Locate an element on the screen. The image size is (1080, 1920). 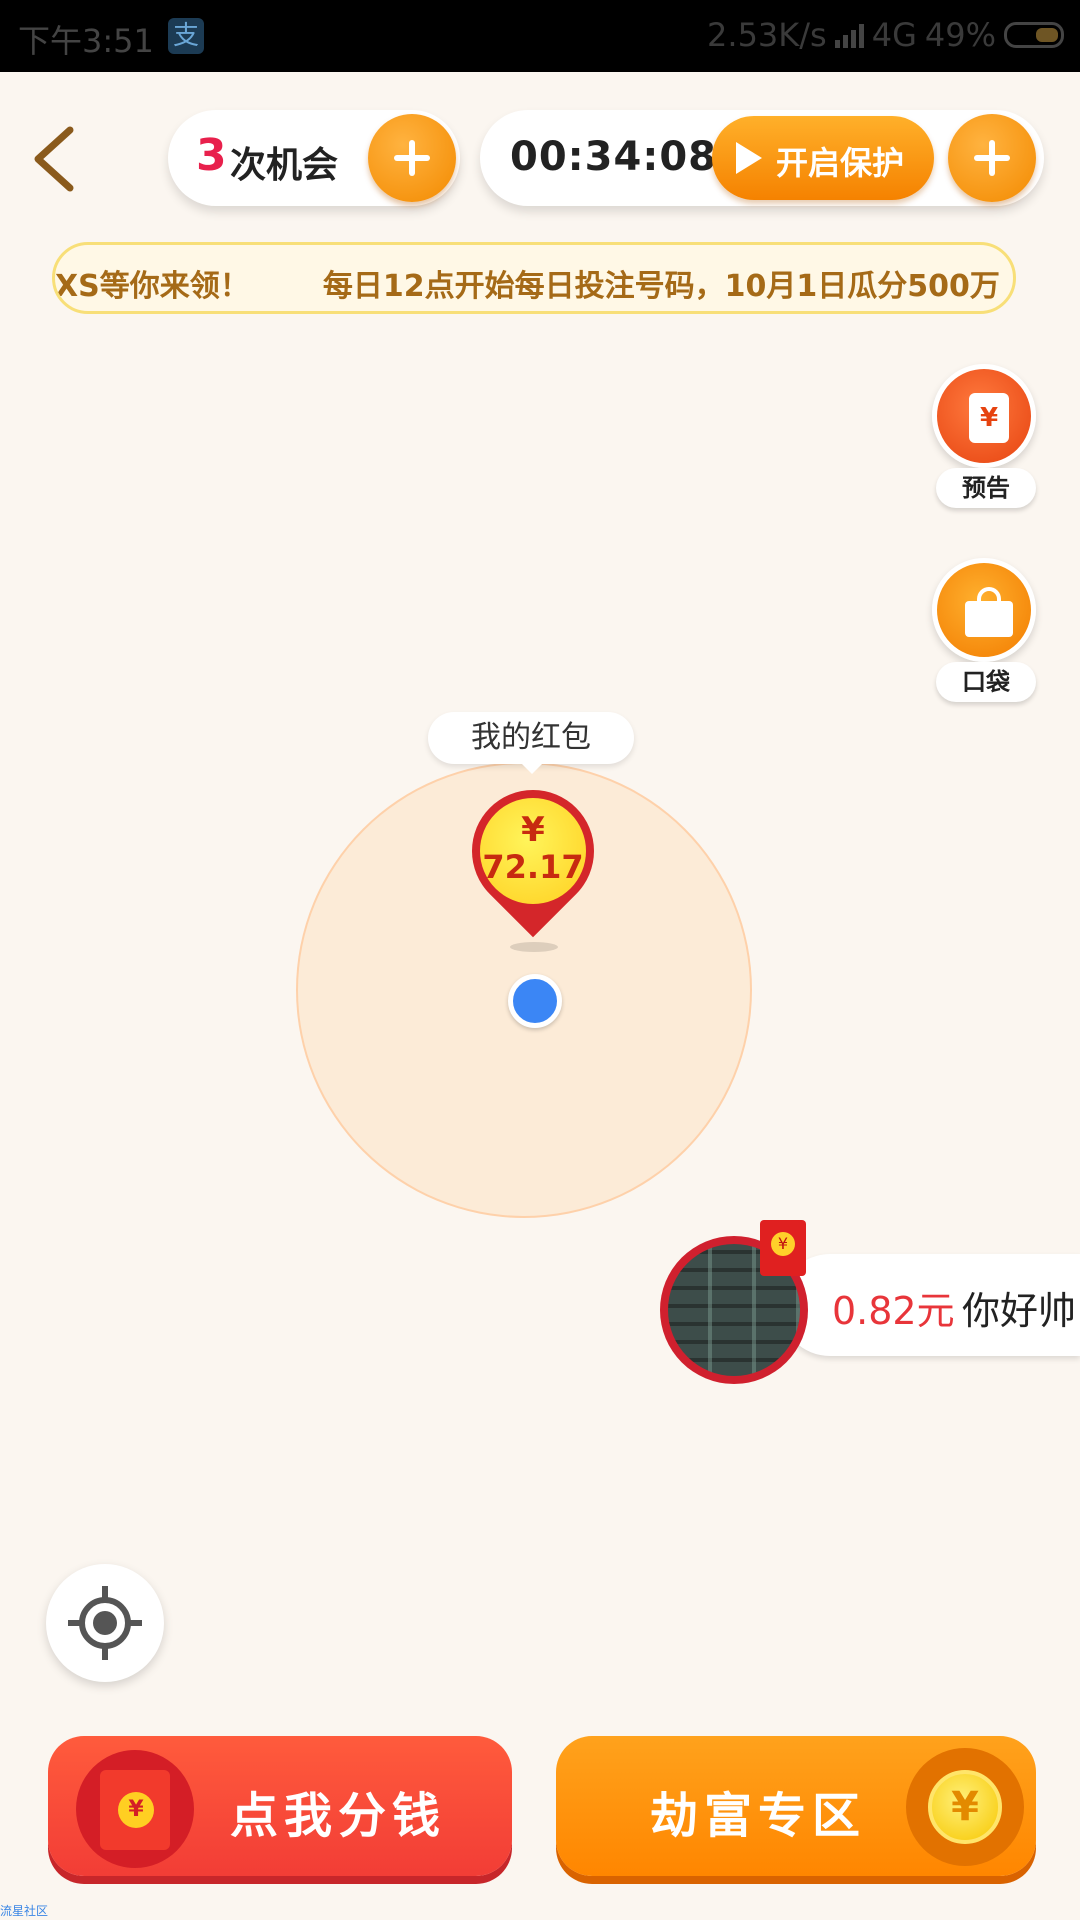
red-envelope-badge-icon is located at coordinates (783, 1248).